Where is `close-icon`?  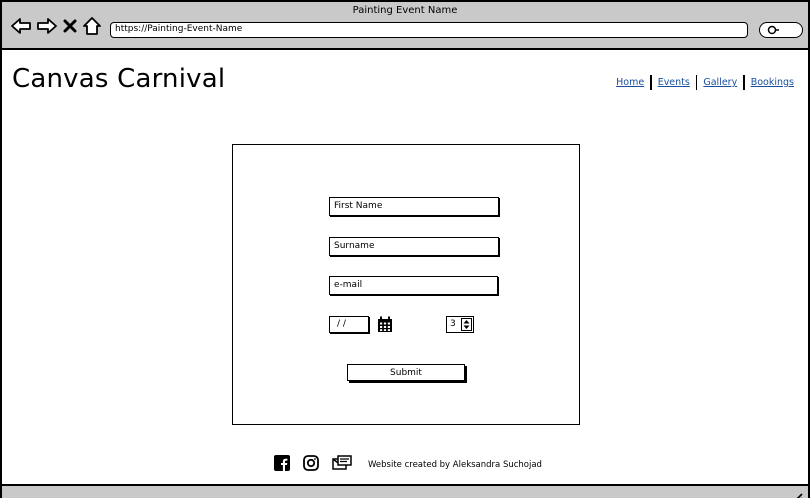 close-icon is located at coordinates (70, 26).